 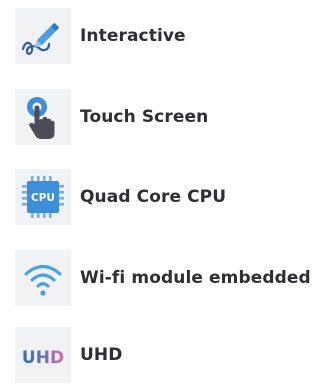 What do you see at coordinates (43, 278) in the screenshot?
I see `wifi-icon` at bounding box center [43, 278].